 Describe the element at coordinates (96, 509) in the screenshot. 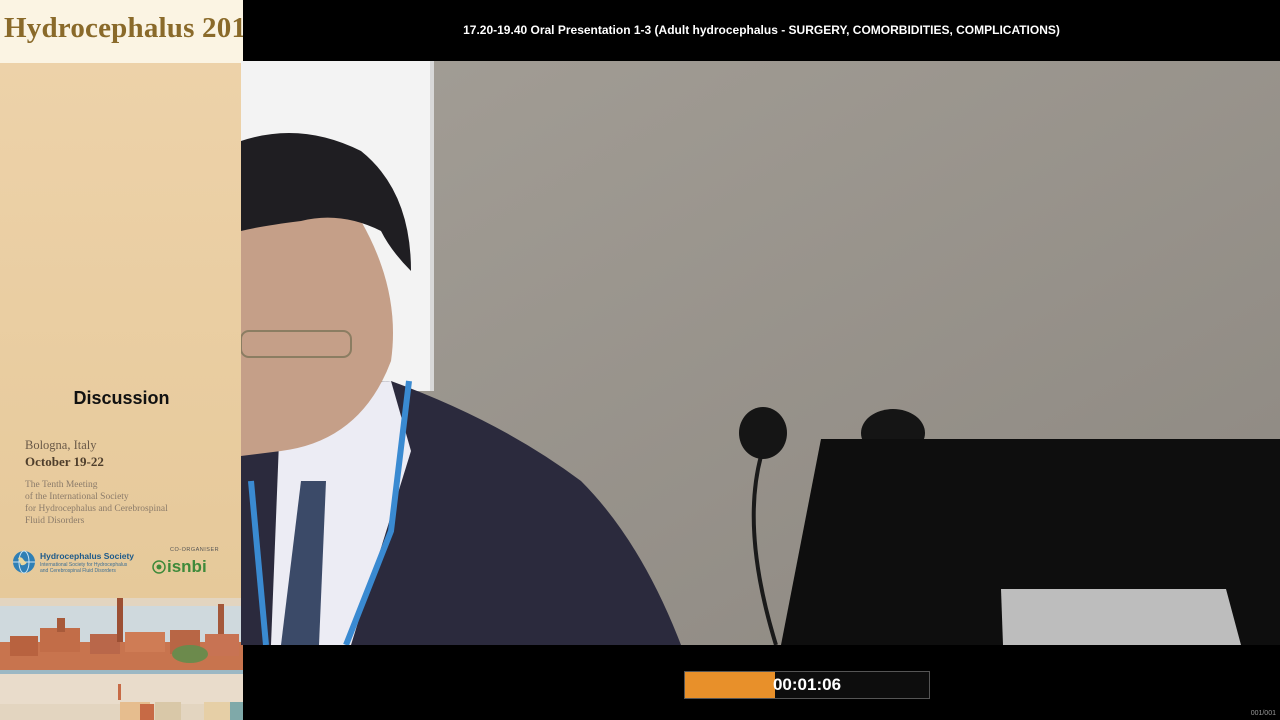

I see `meeting-line: for Hydrocephalus and Cerebrospinal` at that location.